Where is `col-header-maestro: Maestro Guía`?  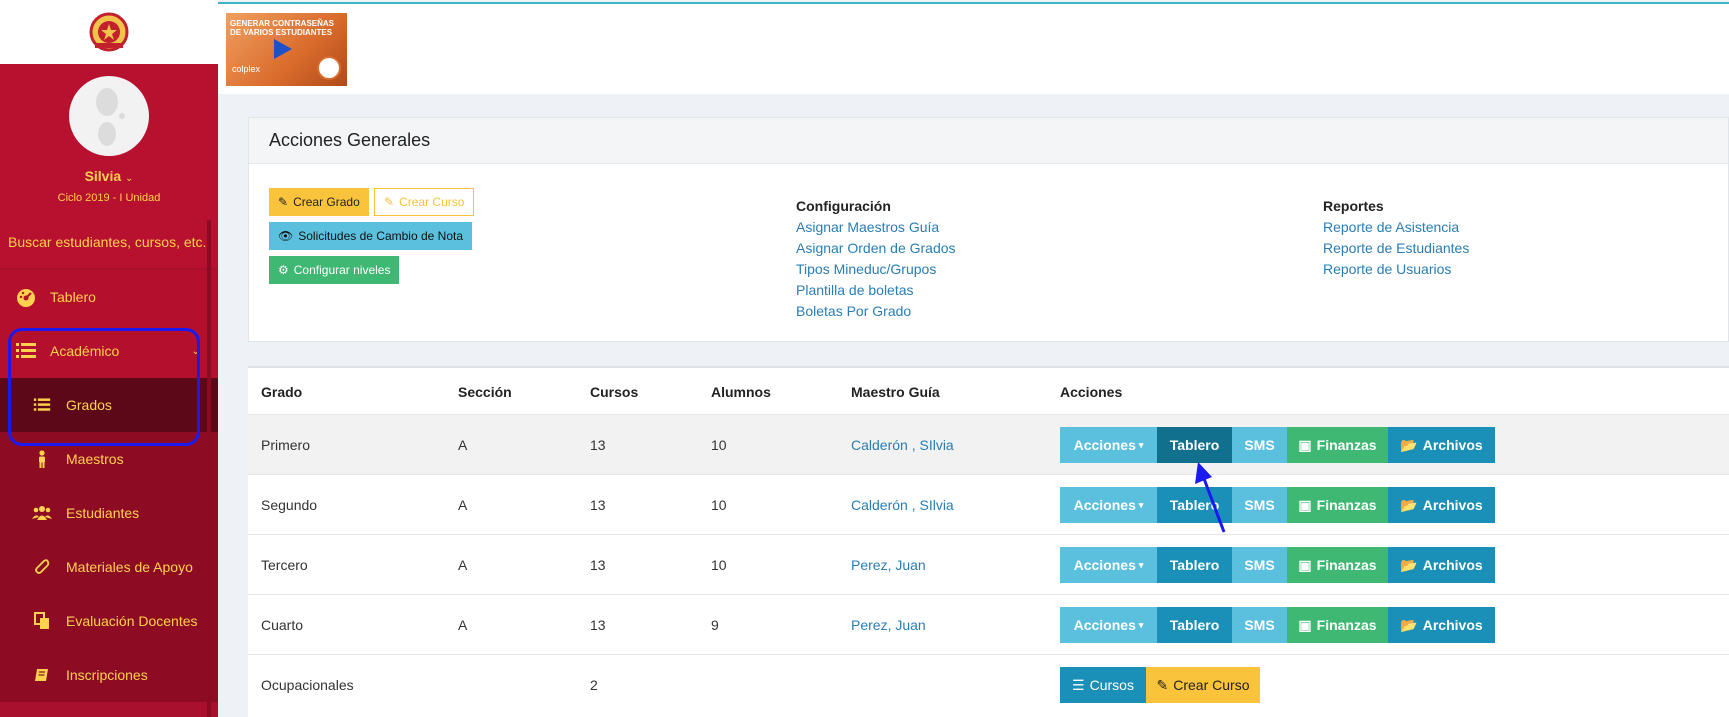 col-header-maestro: Maestro Guía is located at coordinates (895, 392).